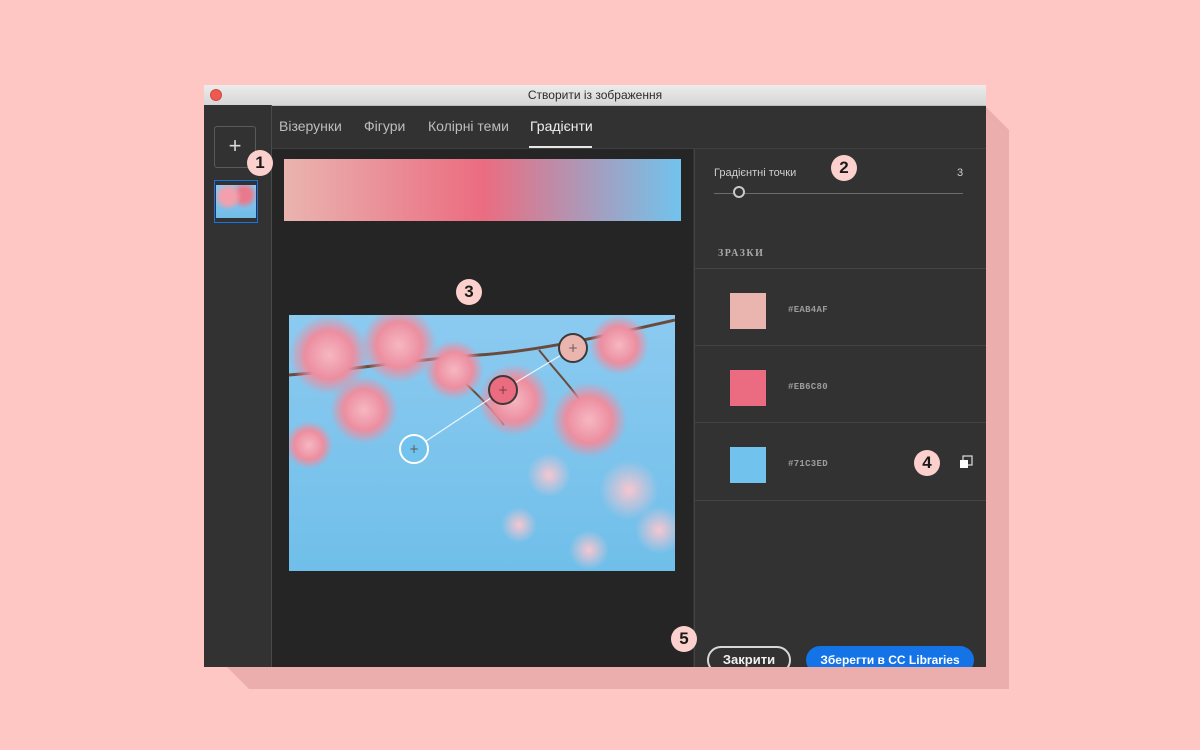 Image resolution: width=1200 pixels, height=750 pixels. What do you see at coordinates (739, 192) in the screenshot?
I see `slider-handle` at bounding box center [739, 192].